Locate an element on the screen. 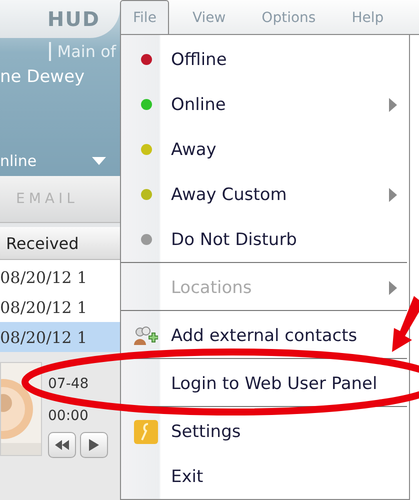 This screenshot has width=419, height=500. menu-item: Exit is located at coordinates (265, 476).